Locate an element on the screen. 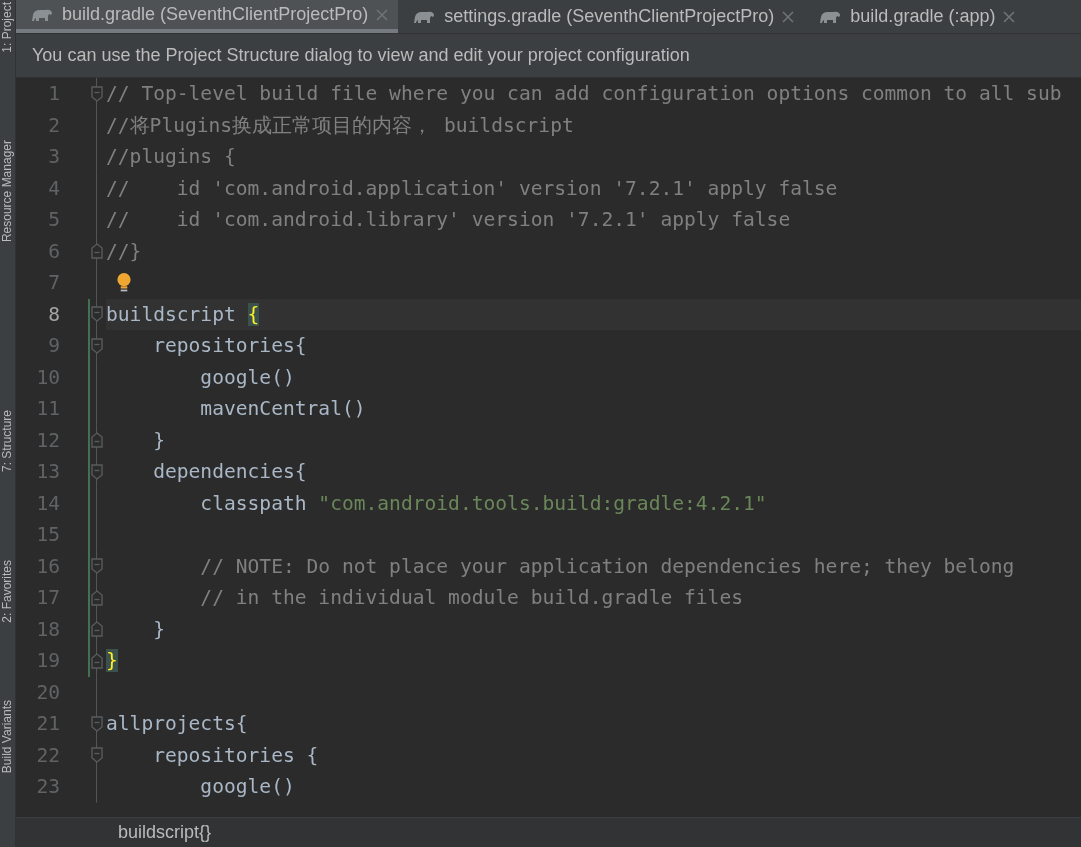 The image size is (1081, 847). tool-window-tab: 2: Favorites is located at coordinates (7, 591).